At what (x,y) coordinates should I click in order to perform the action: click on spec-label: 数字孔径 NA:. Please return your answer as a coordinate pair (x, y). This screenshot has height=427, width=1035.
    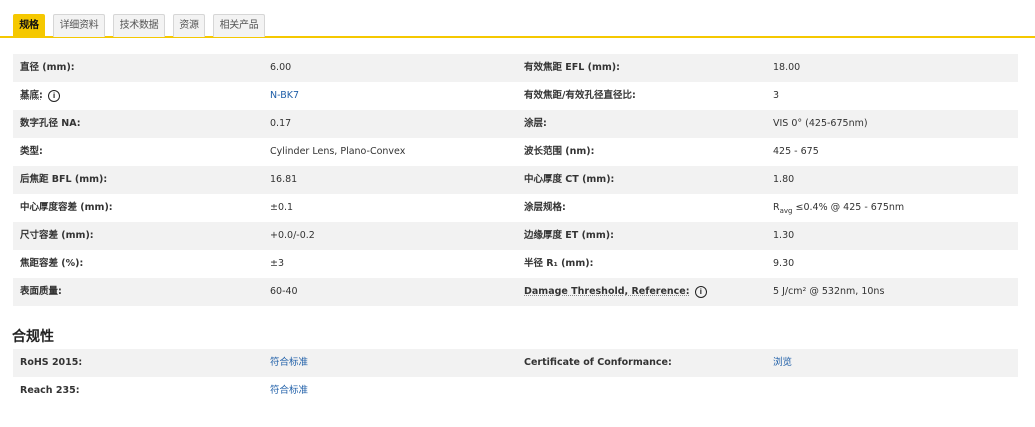
    Looking at the image, I should click on (50, 123).